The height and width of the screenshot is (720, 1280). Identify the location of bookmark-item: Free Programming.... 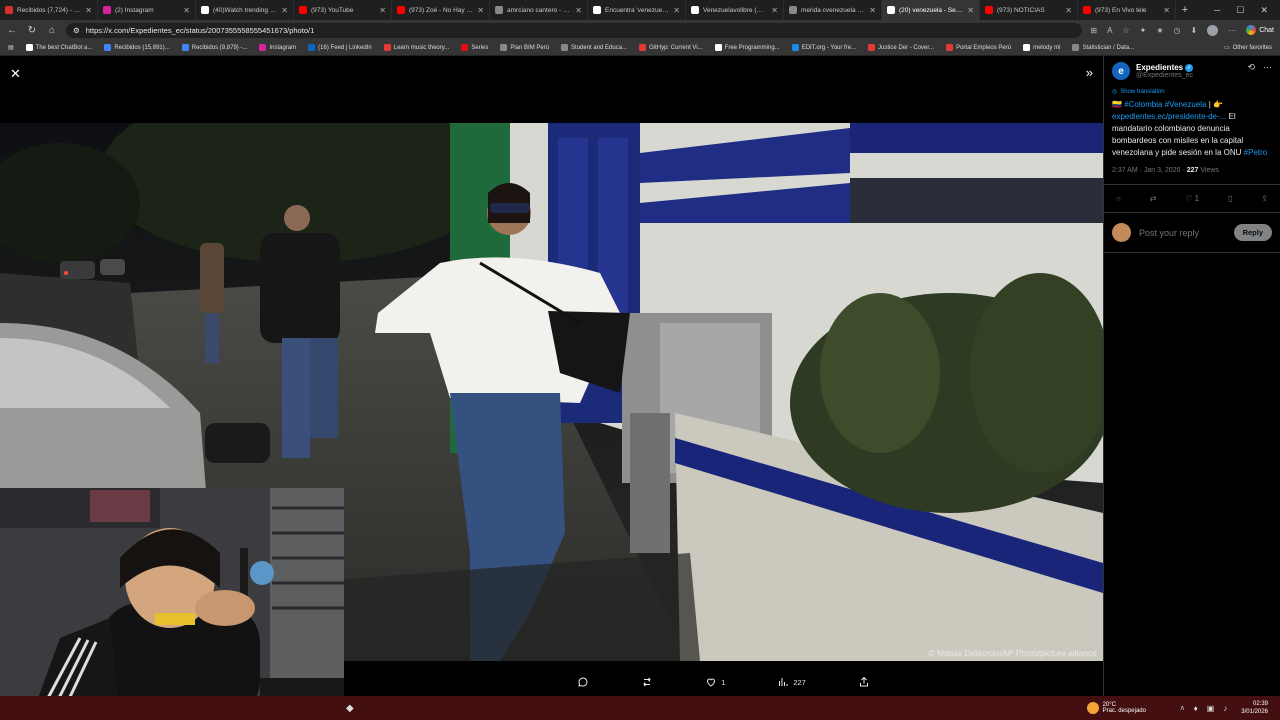
(747, 47).